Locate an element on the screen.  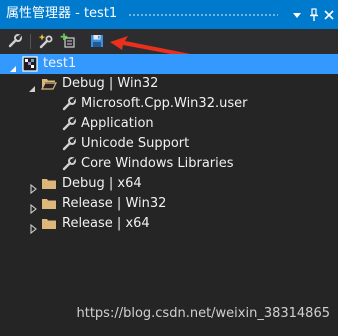
panel-title-bar: 属性管理器 - test1 is located at coordinates (169, 14).